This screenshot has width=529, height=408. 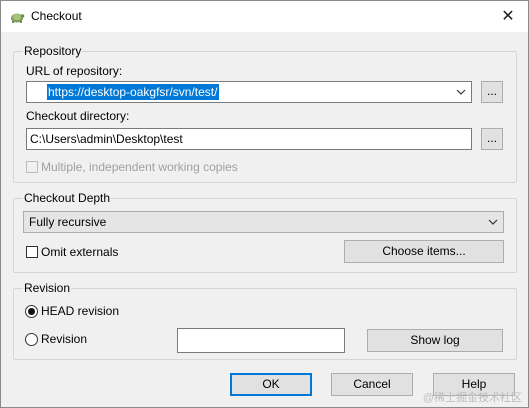 I want to click on show-log-button: Show log, so click(x=435, y=340).